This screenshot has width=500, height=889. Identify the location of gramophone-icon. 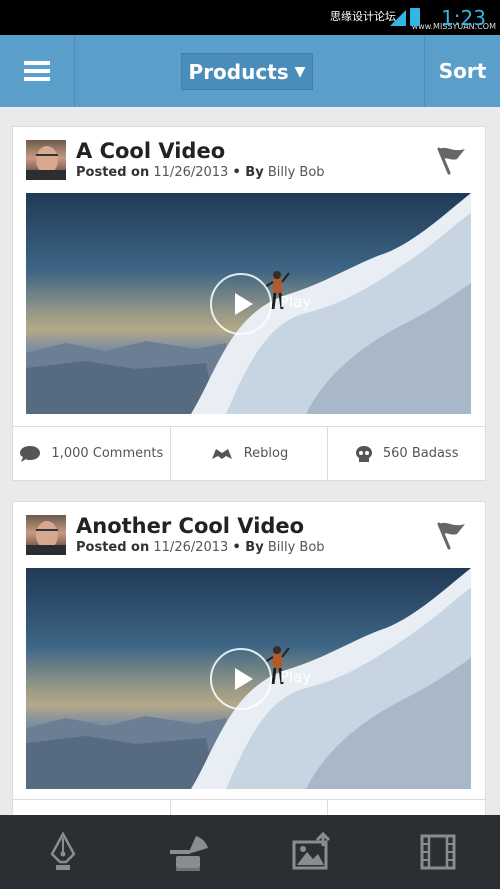
(188, 853).